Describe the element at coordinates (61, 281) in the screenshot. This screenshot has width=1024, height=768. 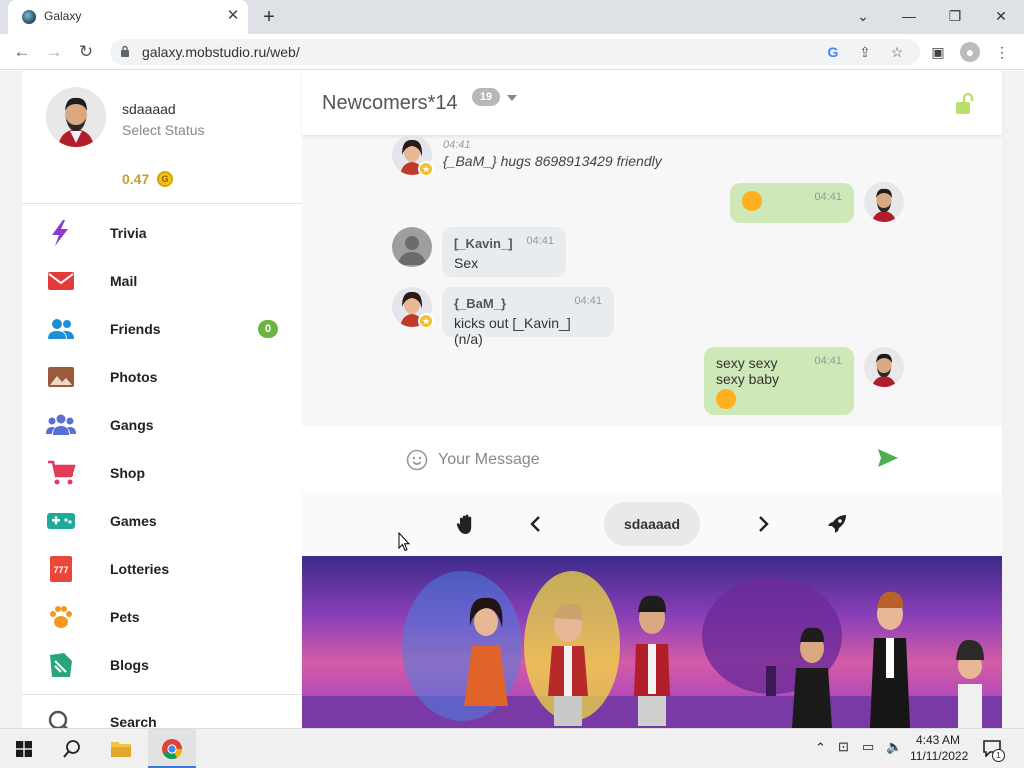
I see `mail-icon` at that location.